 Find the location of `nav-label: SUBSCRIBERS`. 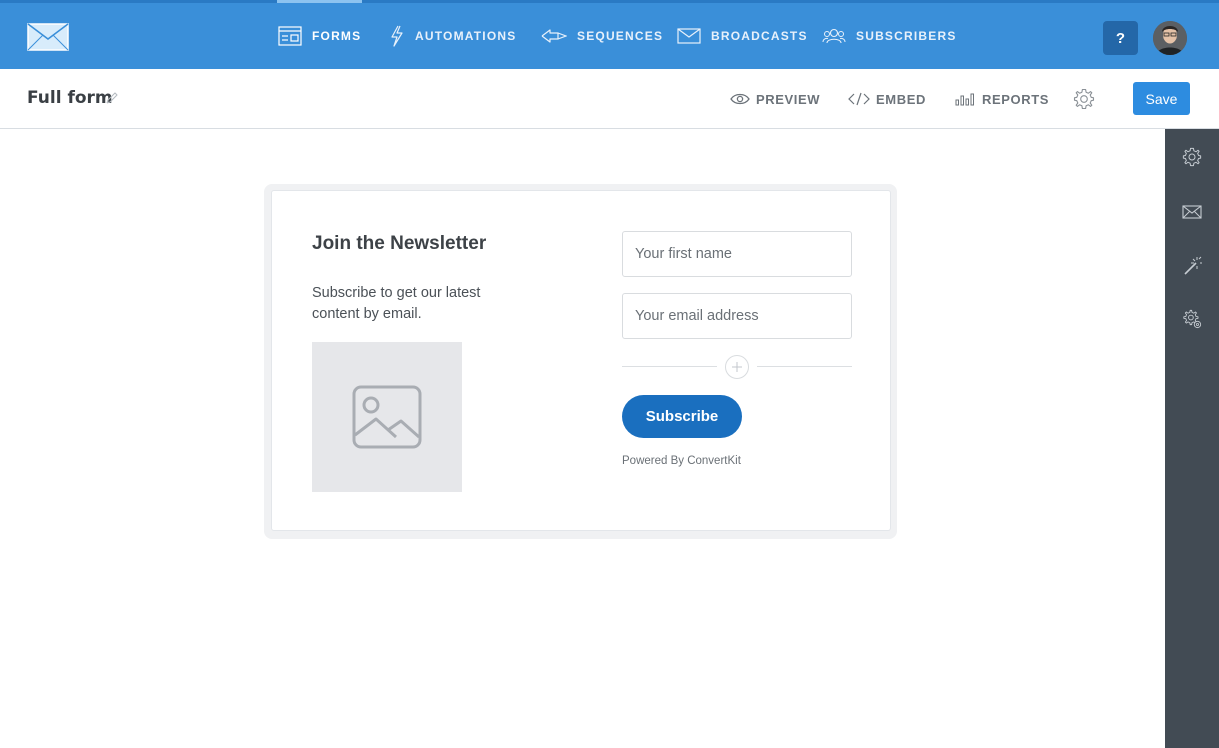

nav-label: SUBSCRIBERS is located at coordinates (906, 36).